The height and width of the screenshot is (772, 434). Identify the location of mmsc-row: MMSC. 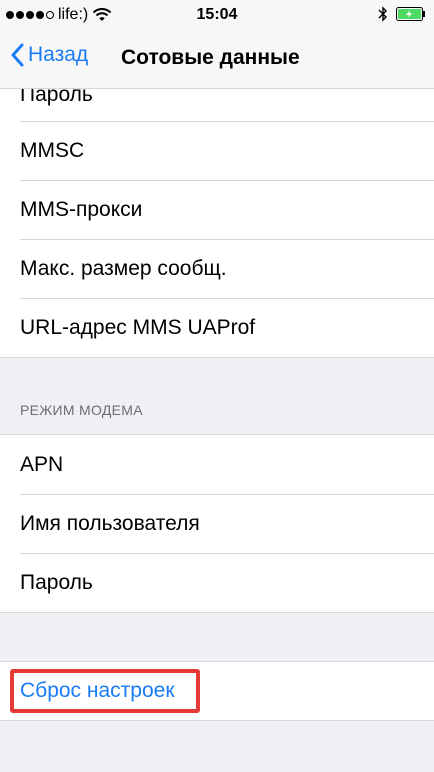
(217, 150).